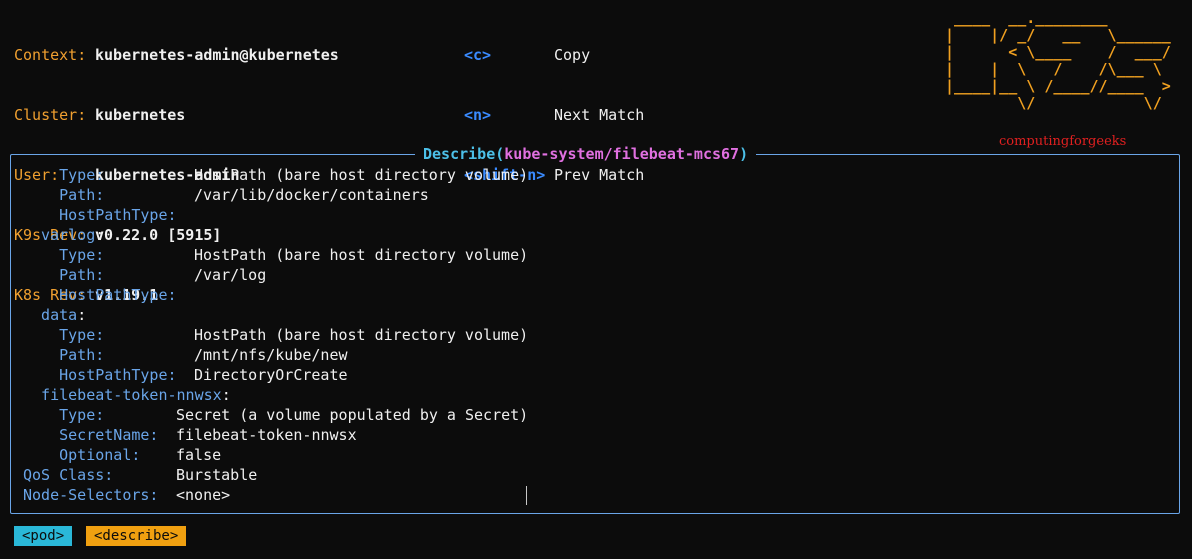  What do you see at coordinates (352, 415) in the screenshot?
I see `field-value: Secret (a volume populated by a Secret)` at bounding box center [352, 415].